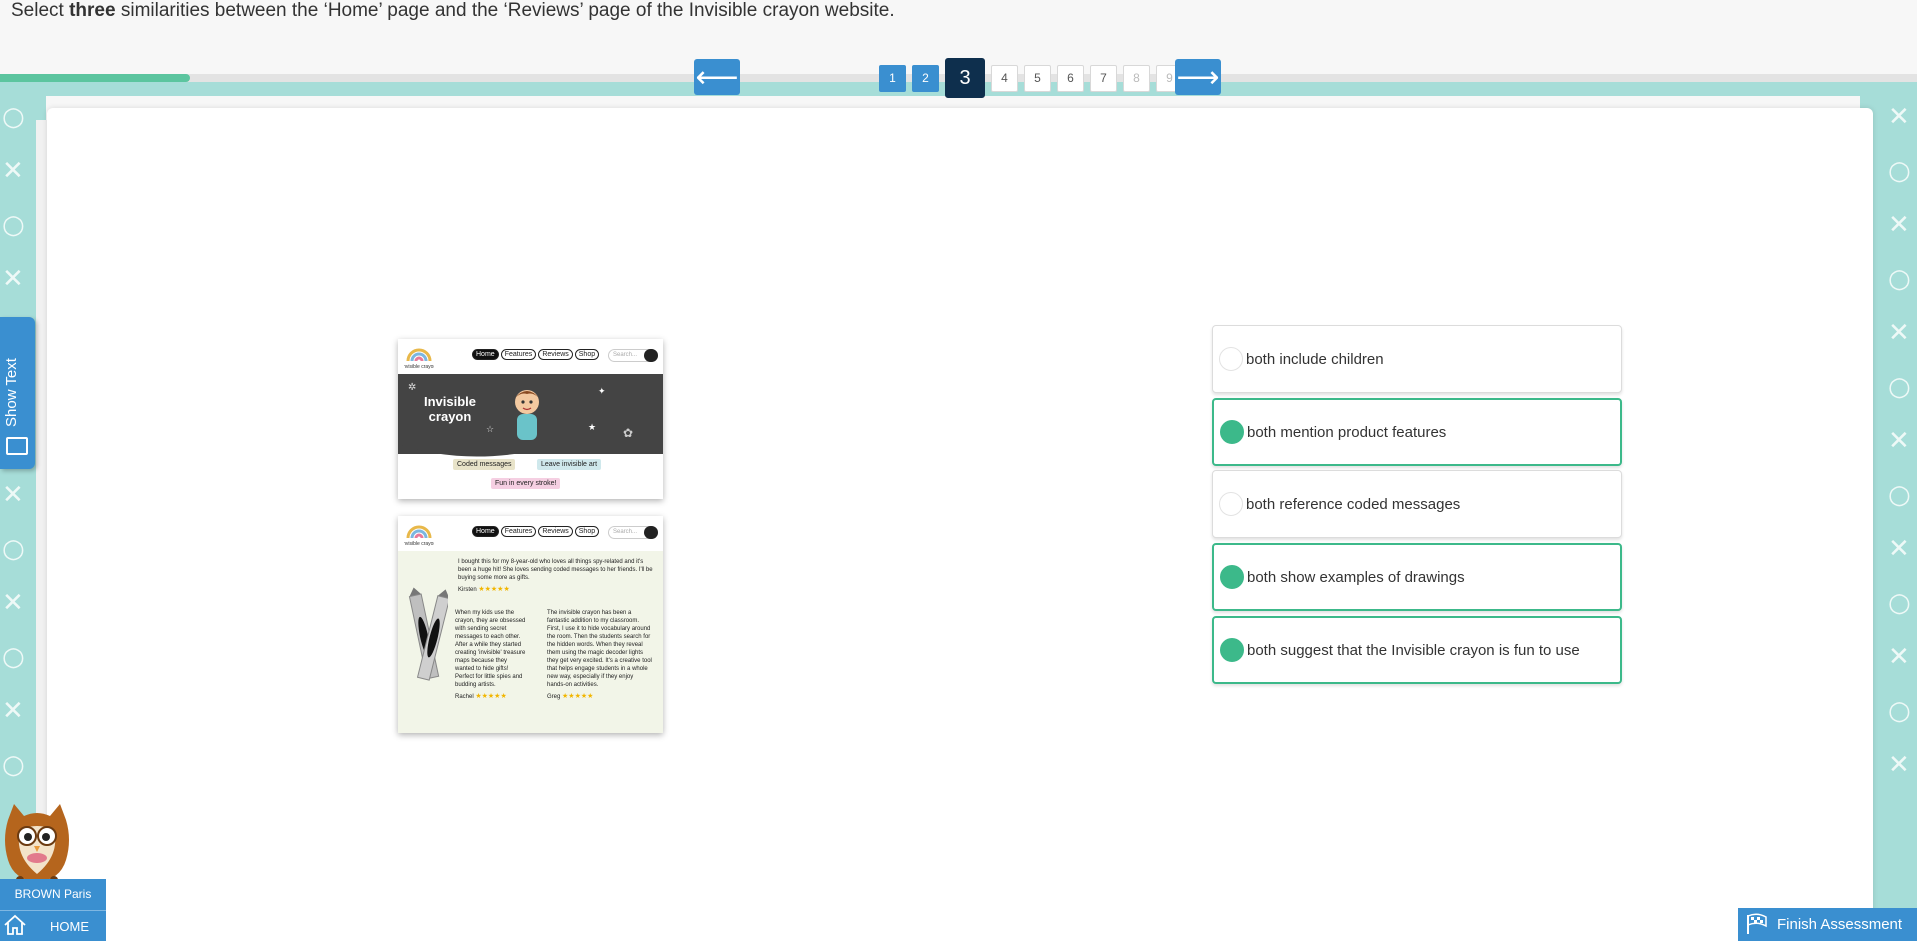  What do you see at coordinates (1136, 78) in the screenshot?
I see `page-button-8: 8` at bounding box center [1136, 78].